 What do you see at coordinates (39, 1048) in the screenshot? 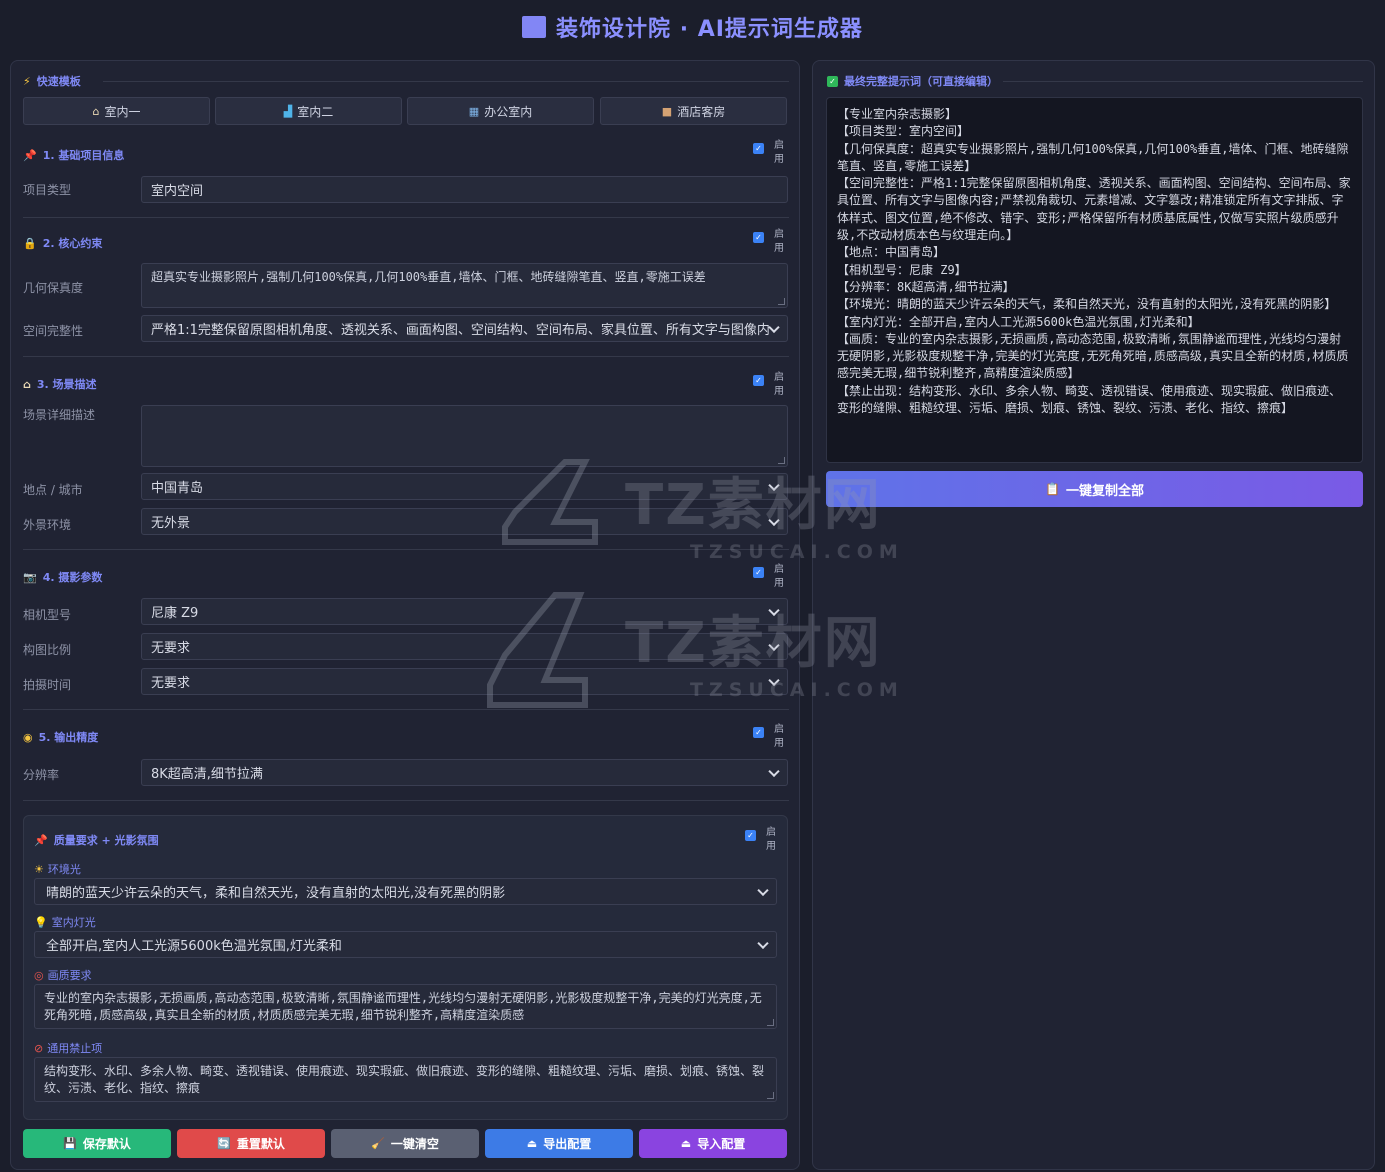
I see `prohibited-icon: ⊘` at bounding box center [39, 1048].